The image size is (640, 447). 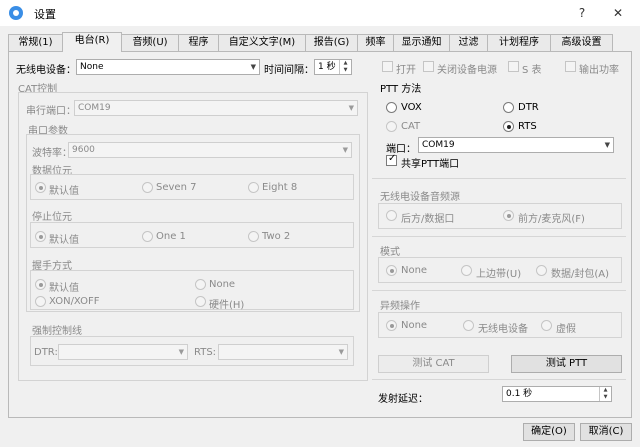 What do you see at coordinates (216, 108) in the screenshot?
I see `serial-port-select: COM19 ▼` at bounding box center [216, 108].